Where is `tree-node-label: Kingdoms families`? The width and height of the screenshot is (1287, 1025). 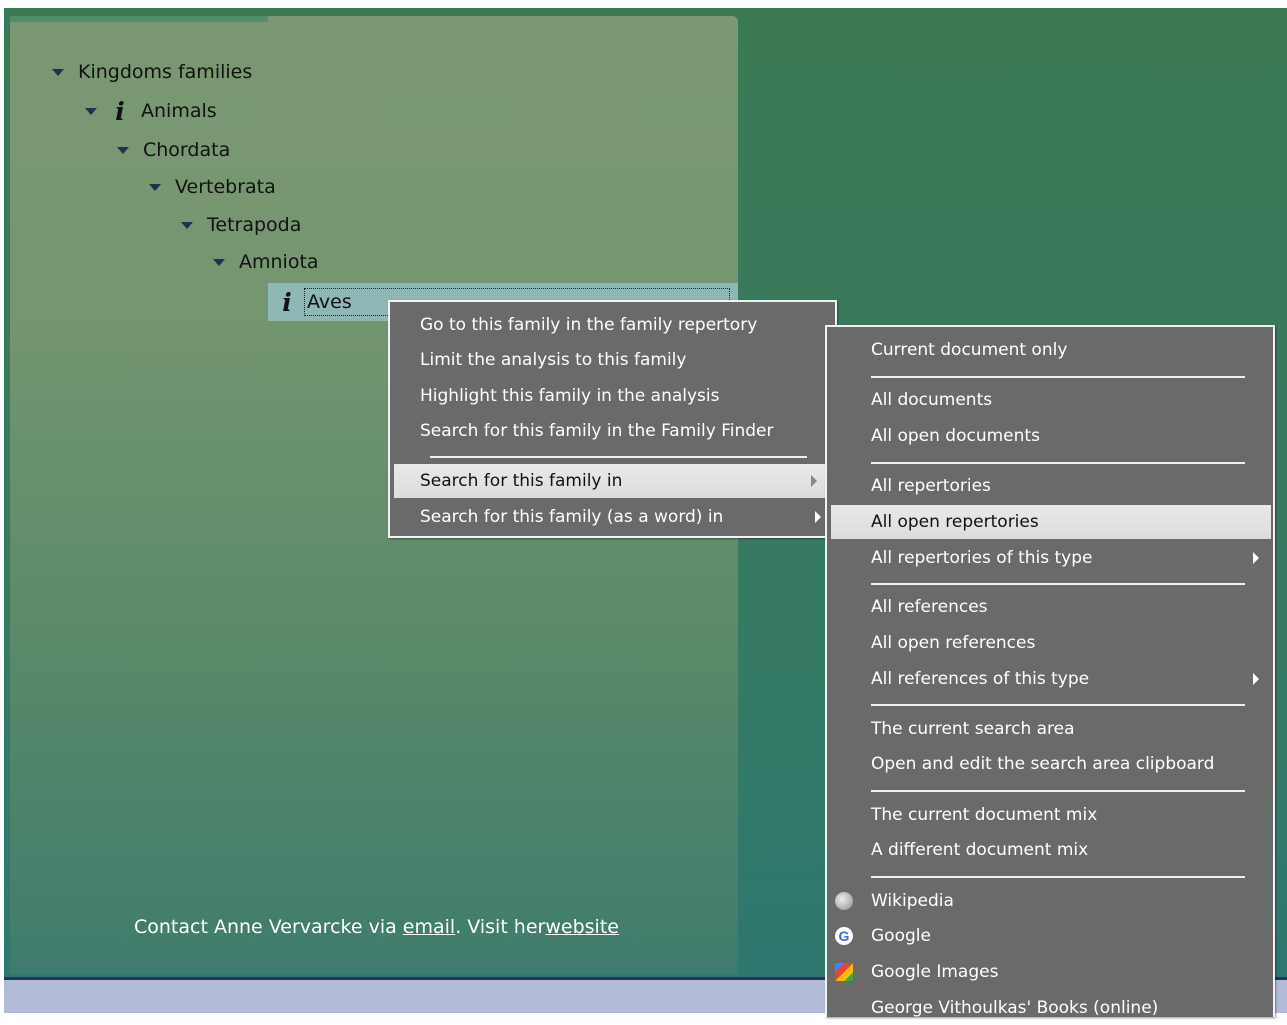 tree-node-label: Kingdoms families is located at coordinates (165, 72).